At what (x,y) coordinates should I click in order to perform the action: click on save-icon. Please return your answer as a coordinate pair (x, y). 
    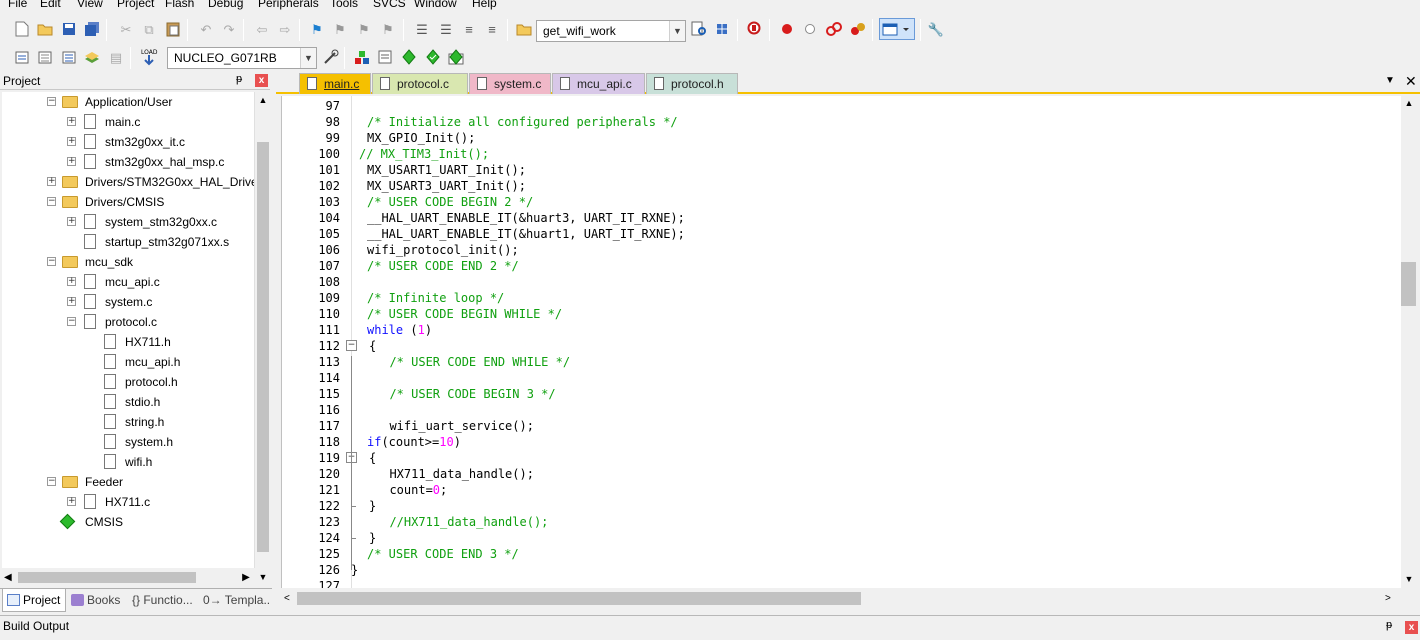
    Looking at the image, I should click on (69, 29).